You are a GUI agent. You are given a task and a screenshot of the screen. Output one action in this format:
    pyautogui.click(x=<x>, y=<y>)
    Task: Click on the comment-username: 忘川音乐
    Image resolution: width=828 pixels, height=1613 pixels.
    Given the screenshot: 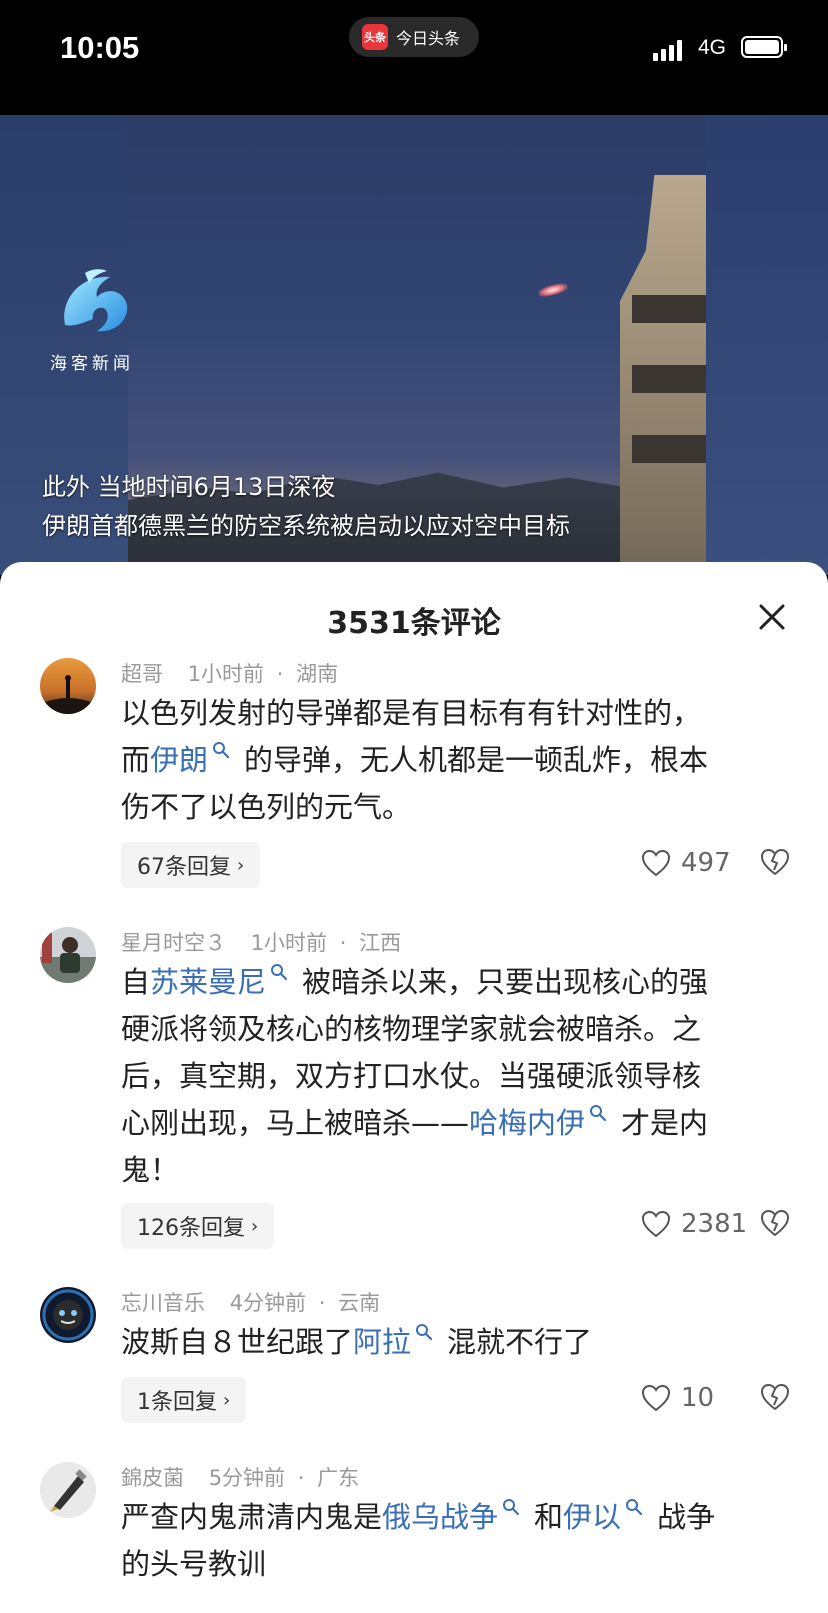 What is the action you would take?
    pyautogui.click(x=163, y=1303)
    